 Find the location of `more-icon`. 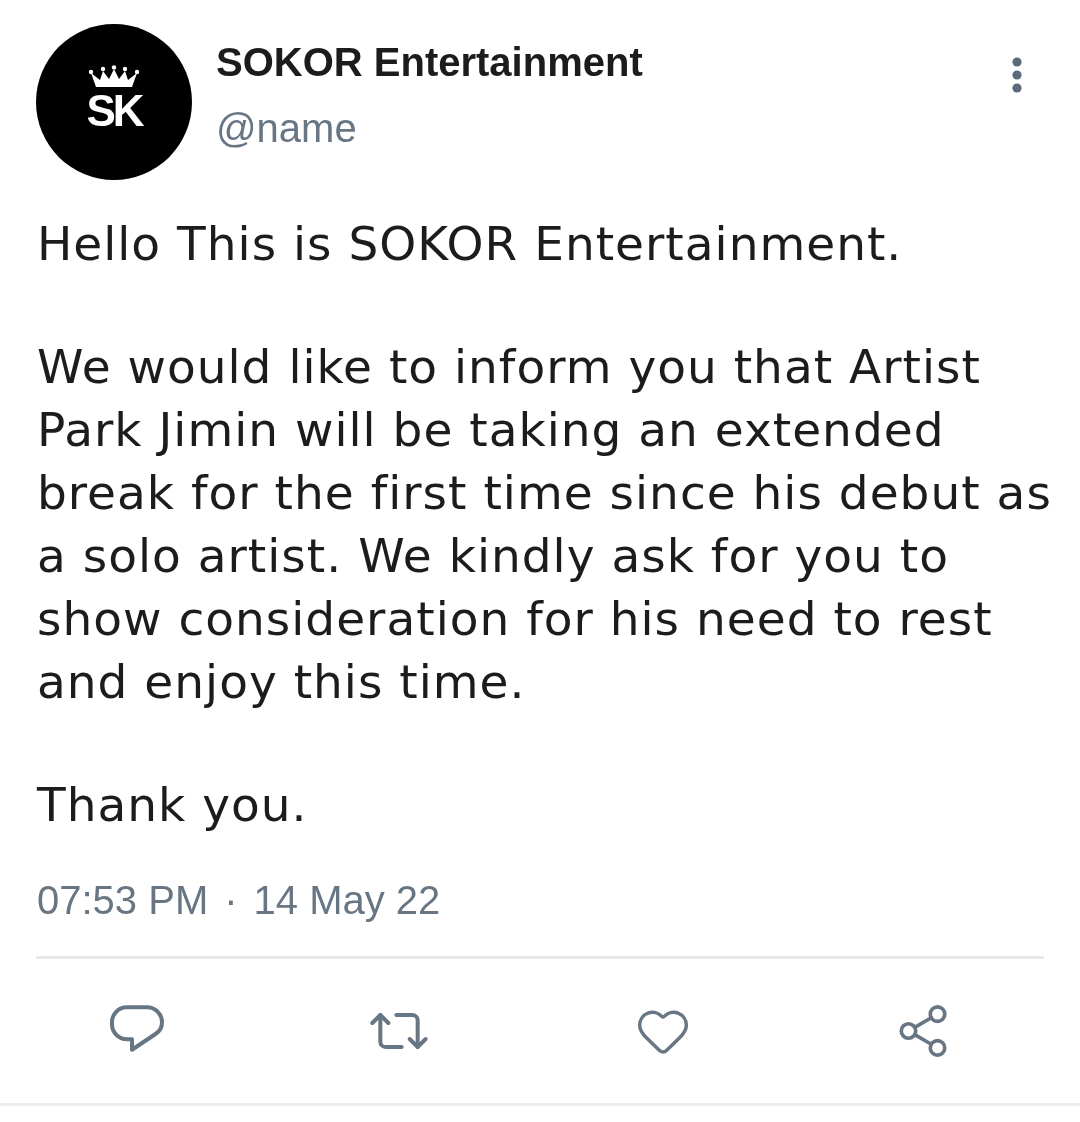

more-icon is located at coordinates (1017, 75).